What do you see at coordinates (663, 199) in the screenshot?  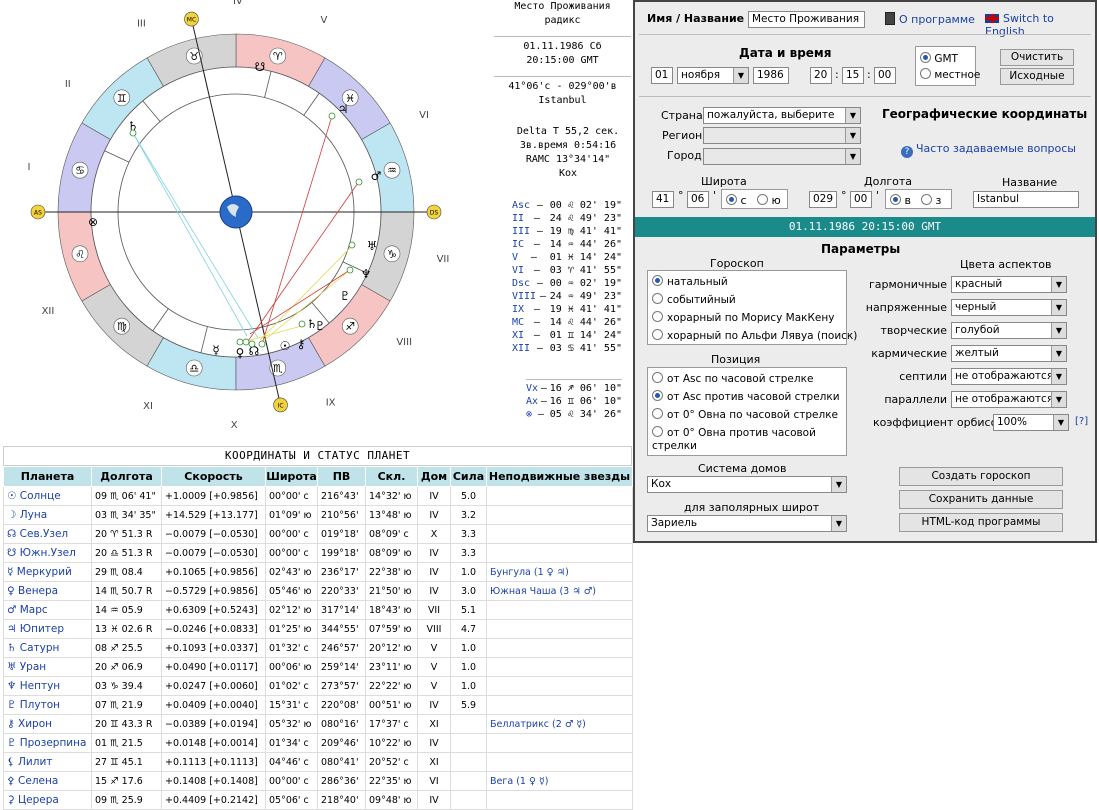 I see `lat-deg-input: 41` at bounding box center [663, 199].